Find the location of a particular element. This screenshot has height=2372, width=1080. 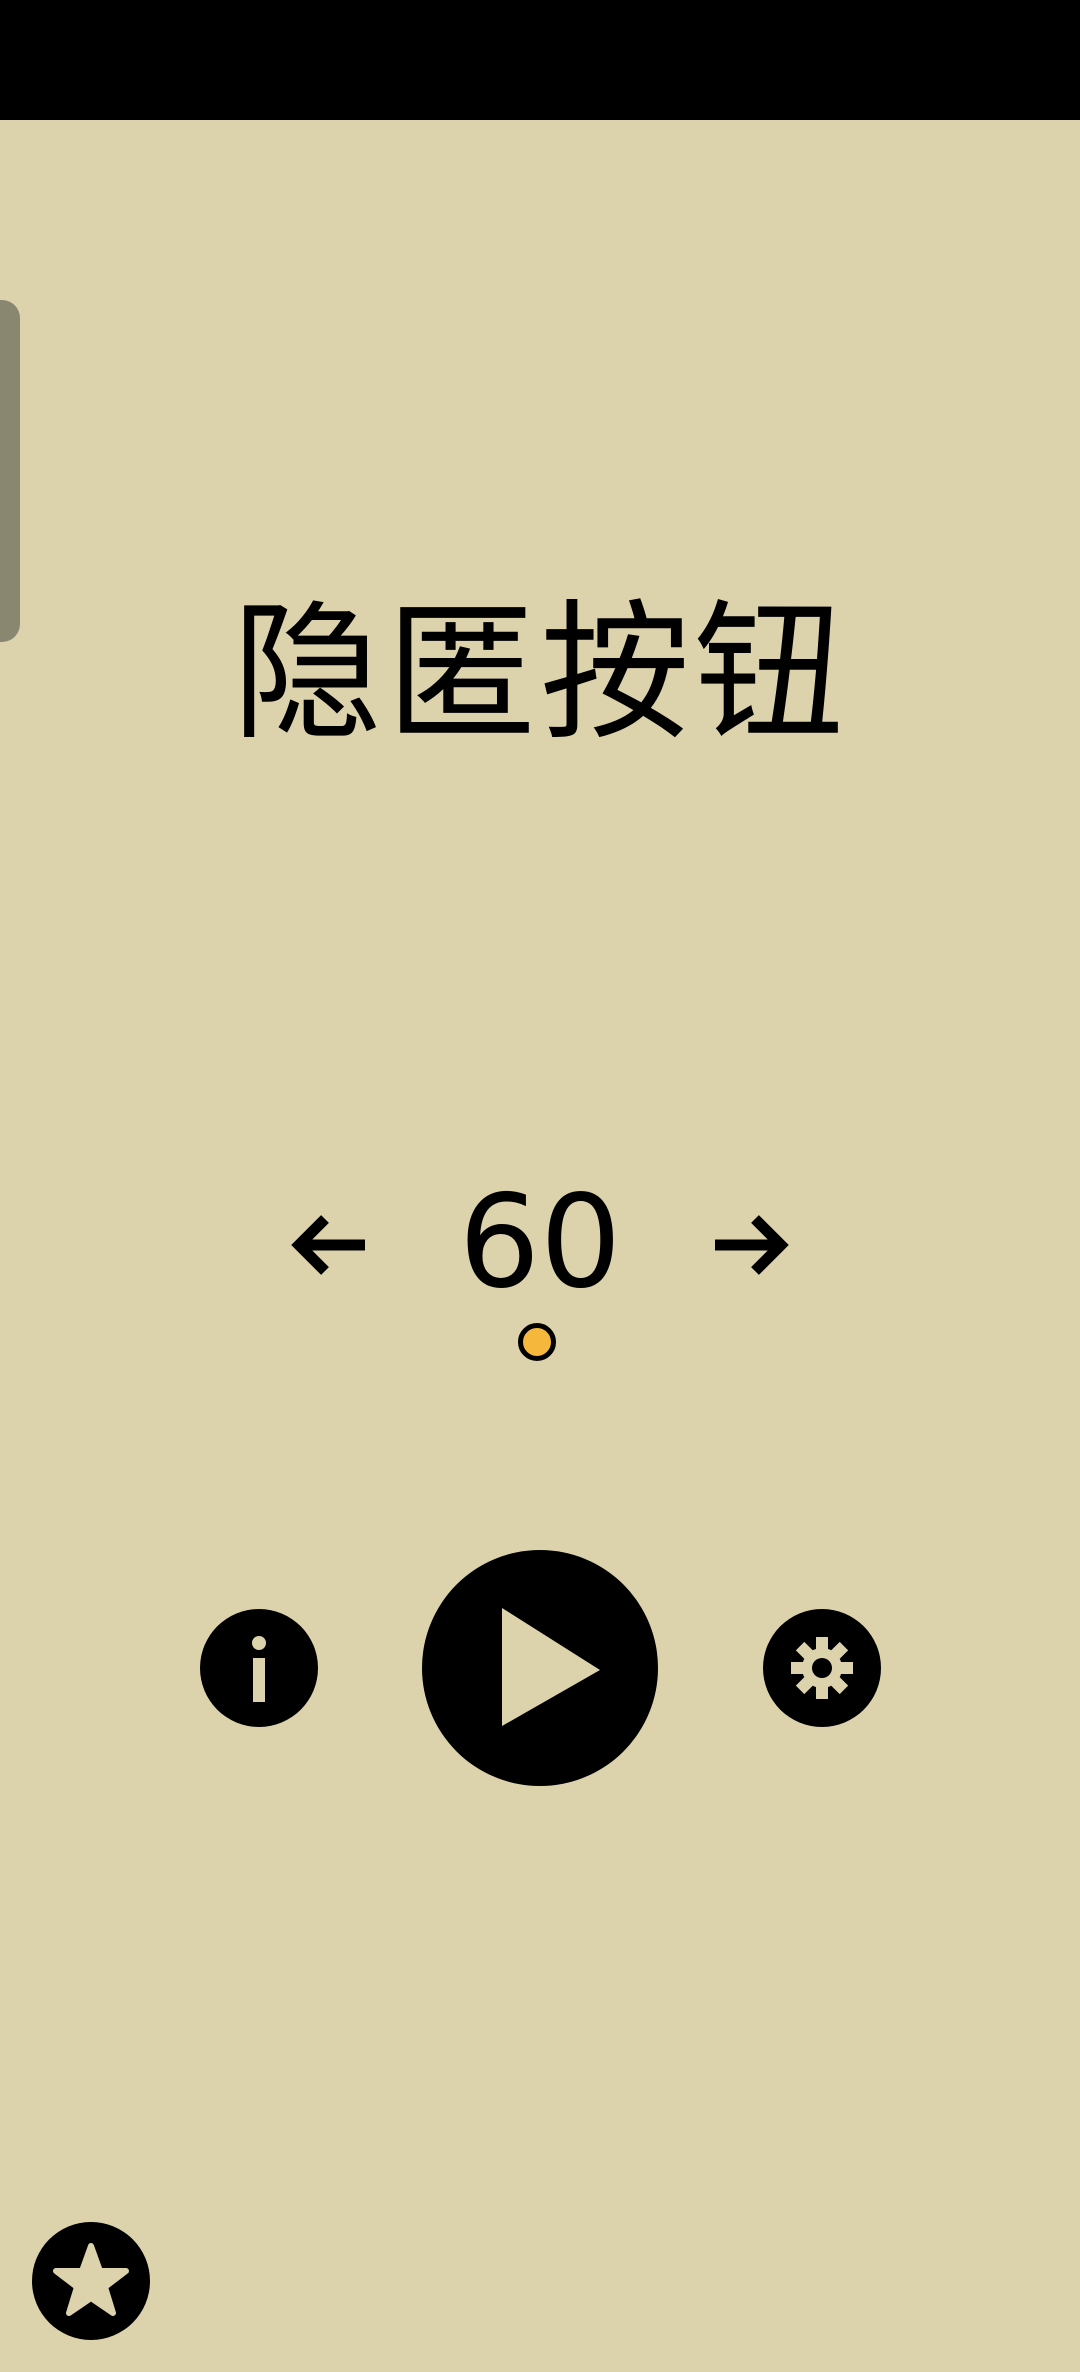

info-icon is located at coordinates (259, 1669).